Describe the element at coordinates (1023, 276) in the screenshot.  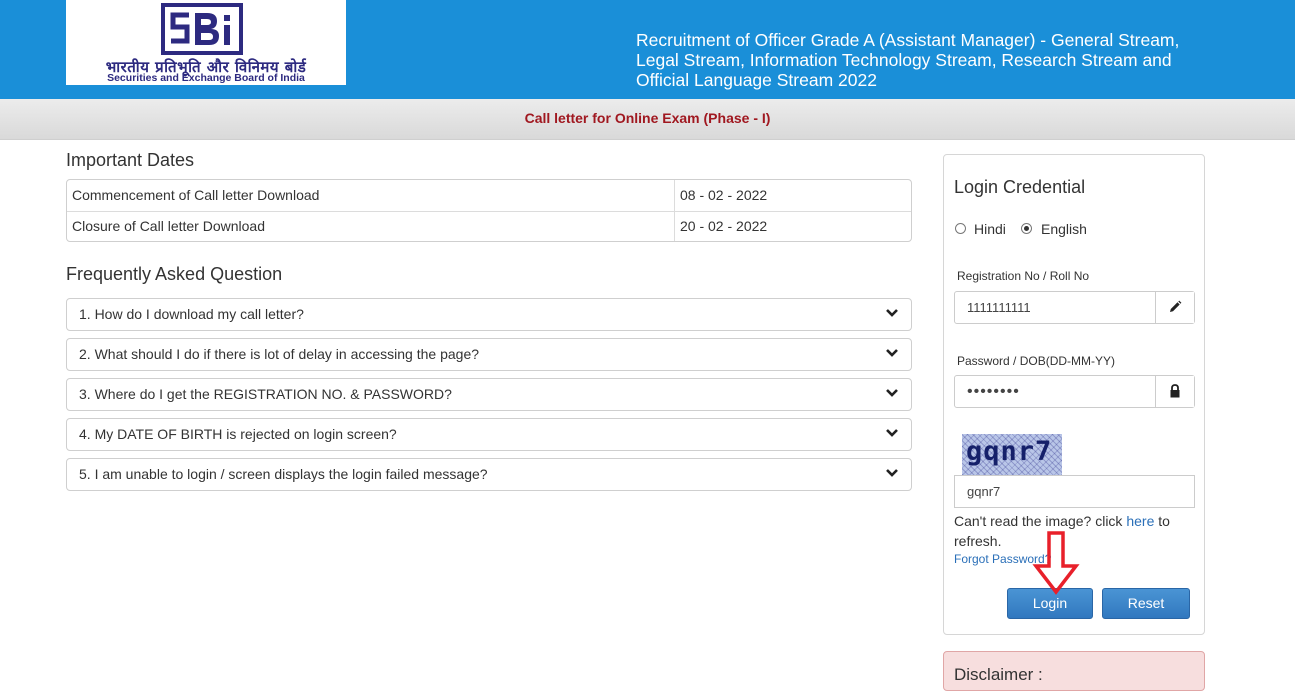
I see `registration-label: Registration No / Roll No` at that location.